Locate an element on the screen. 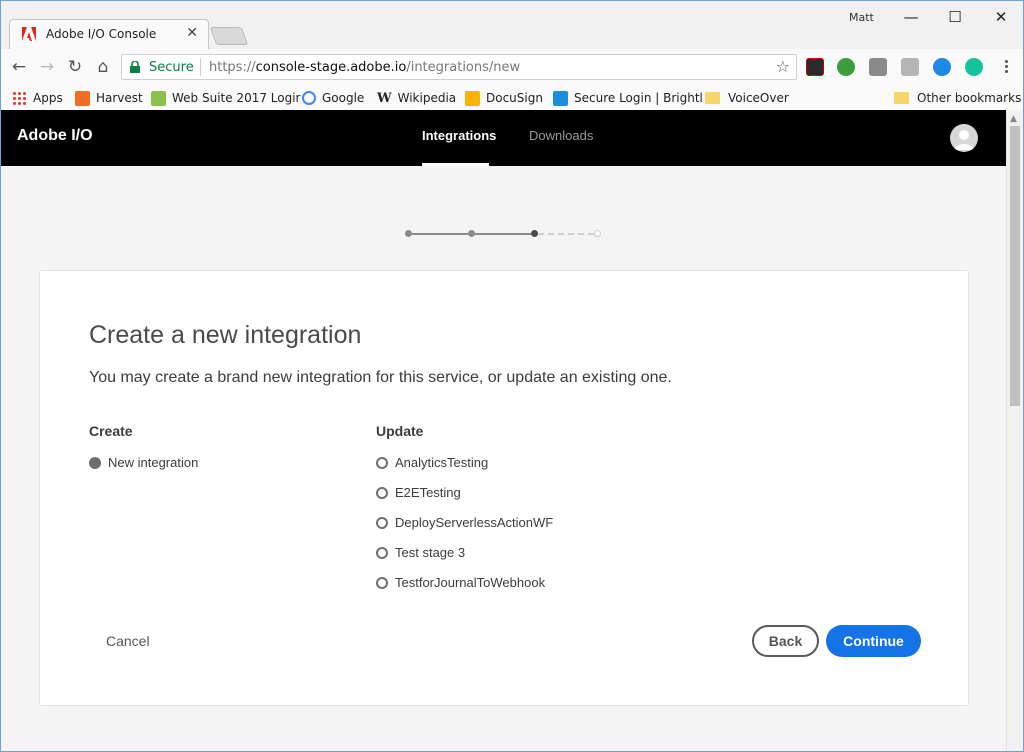 The width and height of the screenshot is (1024, 752). radio-update-option: TestforJournalToWebhook is located at coordinates (460, 582).